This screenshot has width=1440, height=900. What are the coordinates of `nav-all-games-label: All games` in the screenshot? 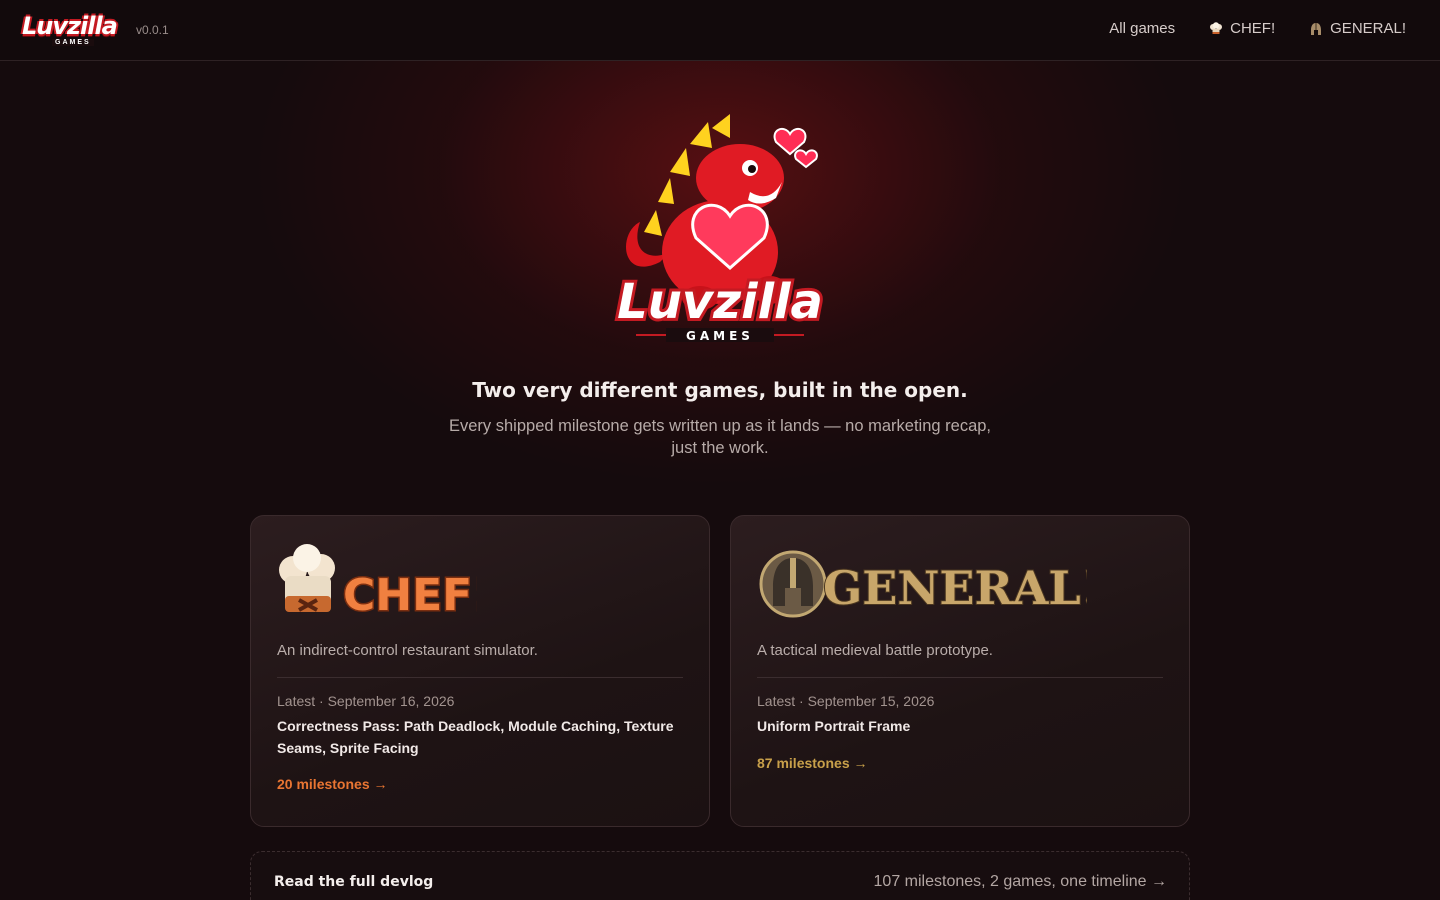 It's located at (1142, 28).